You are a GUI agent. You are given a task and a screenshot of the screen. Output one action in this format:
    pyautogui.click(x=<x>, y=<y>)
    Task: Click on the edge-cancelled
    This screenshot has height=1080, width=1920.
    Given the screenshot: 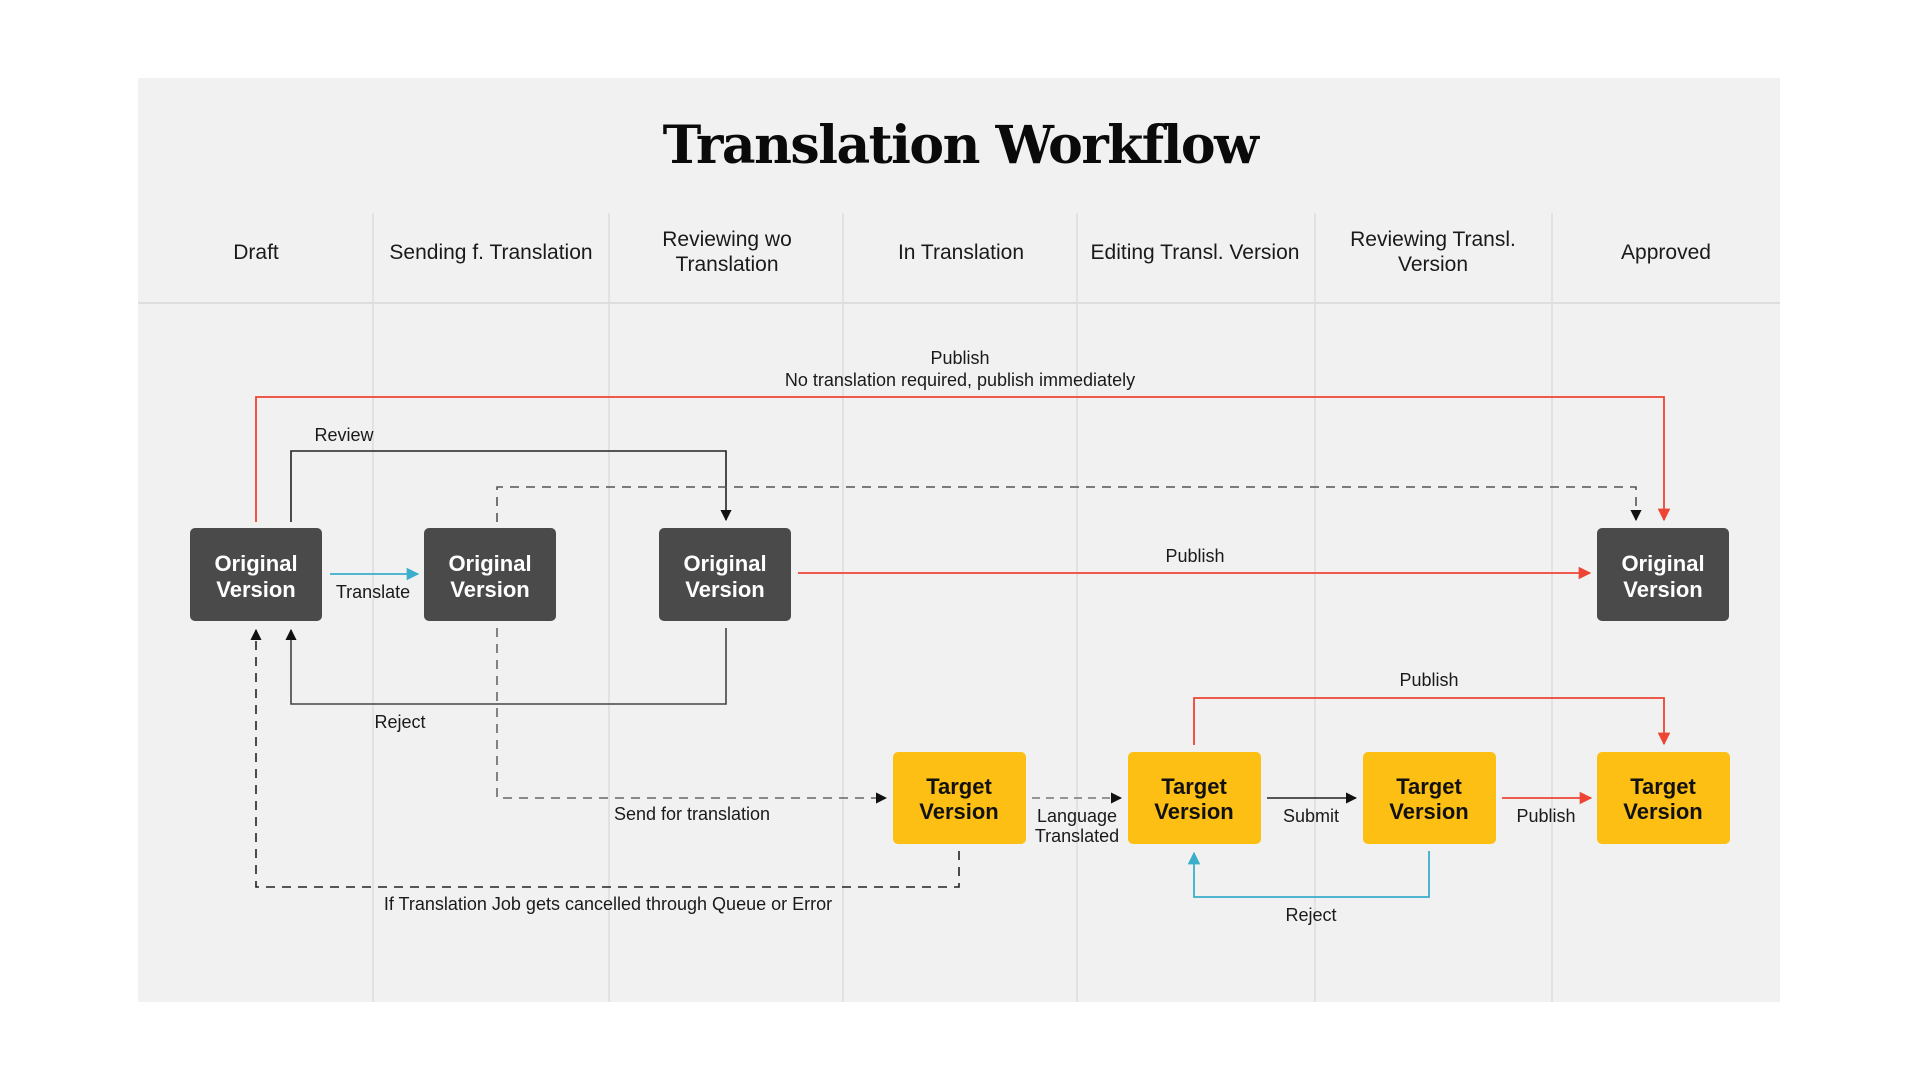 What is the action you would take?
    pyautogui.click(x=605, y=758)
    